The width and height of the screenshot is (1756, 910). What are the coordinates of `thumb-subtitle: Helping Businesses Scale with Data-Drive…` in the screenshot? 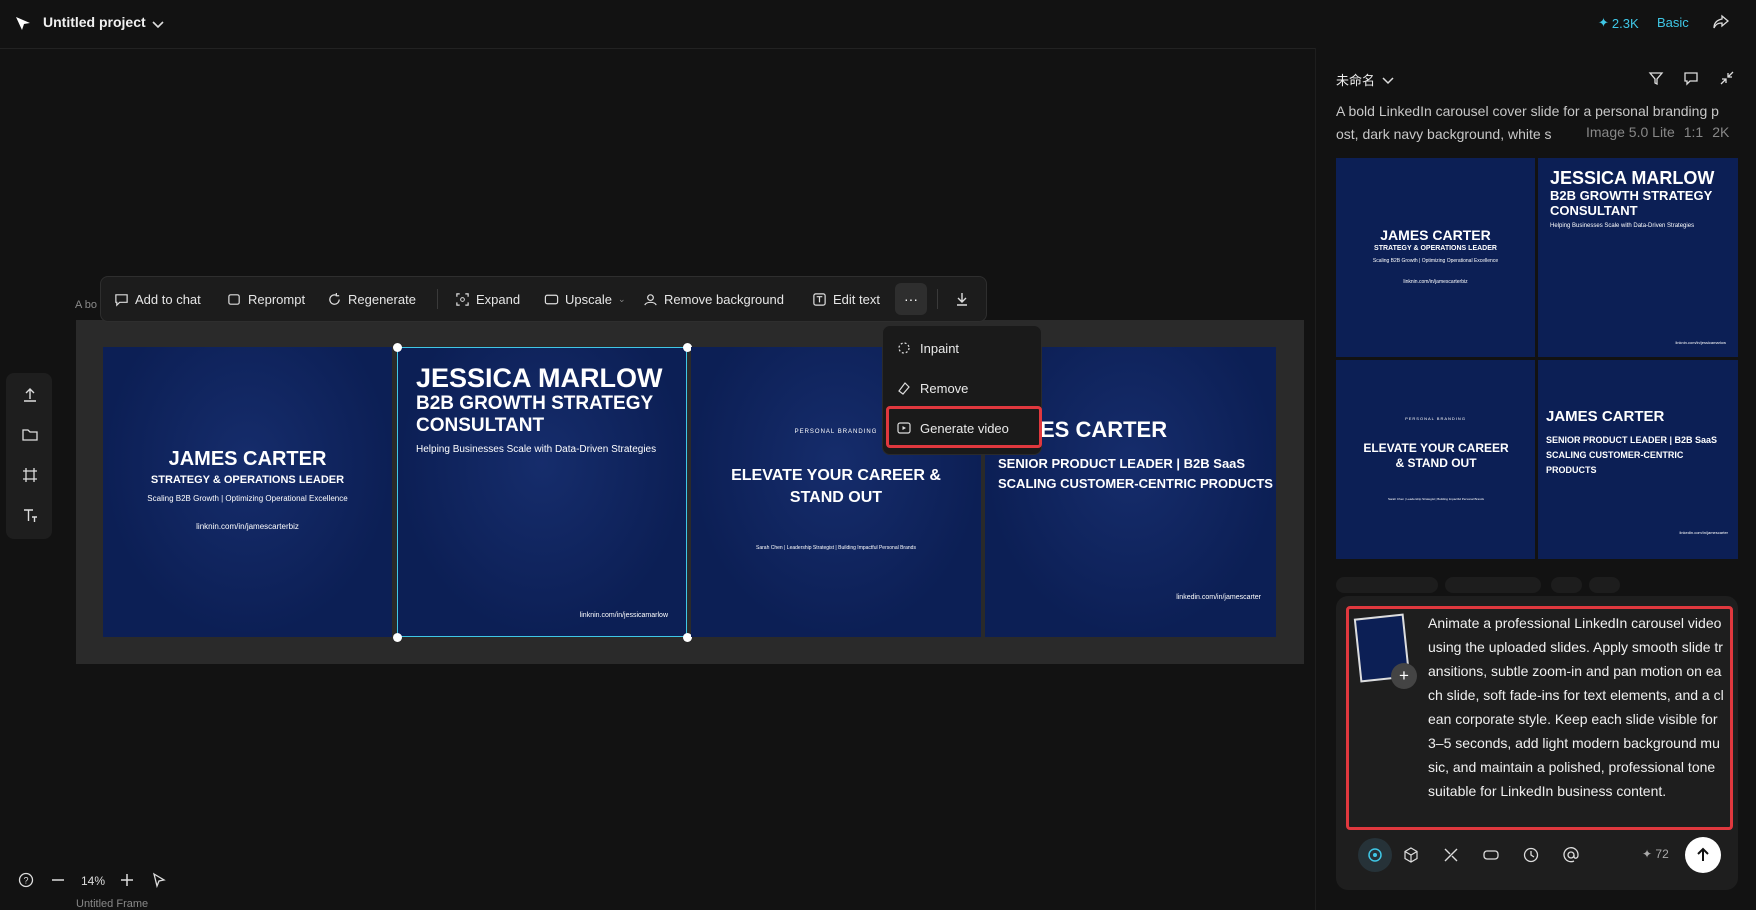 It's located at (1622, 226).